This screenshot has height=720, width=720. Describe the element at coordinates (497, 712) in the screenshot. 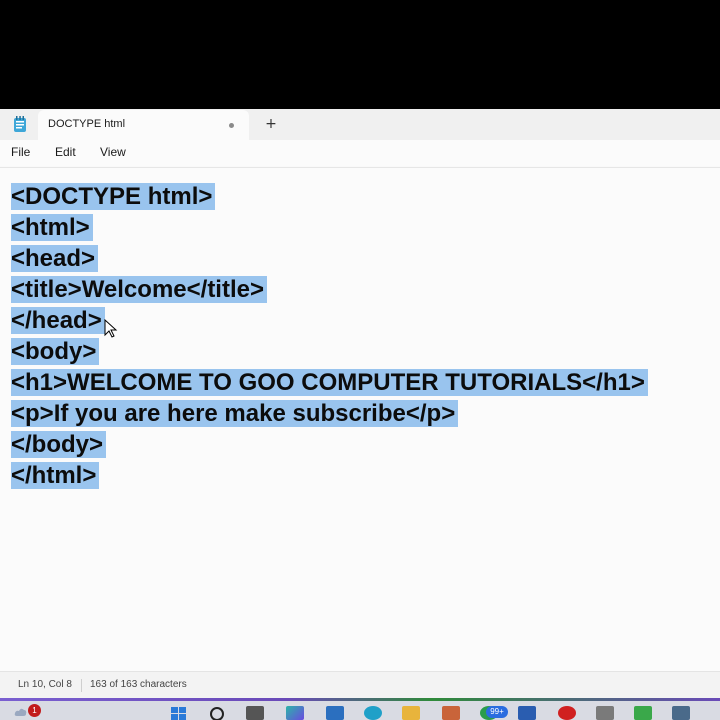

I see `app-badge: 99+` at that location.